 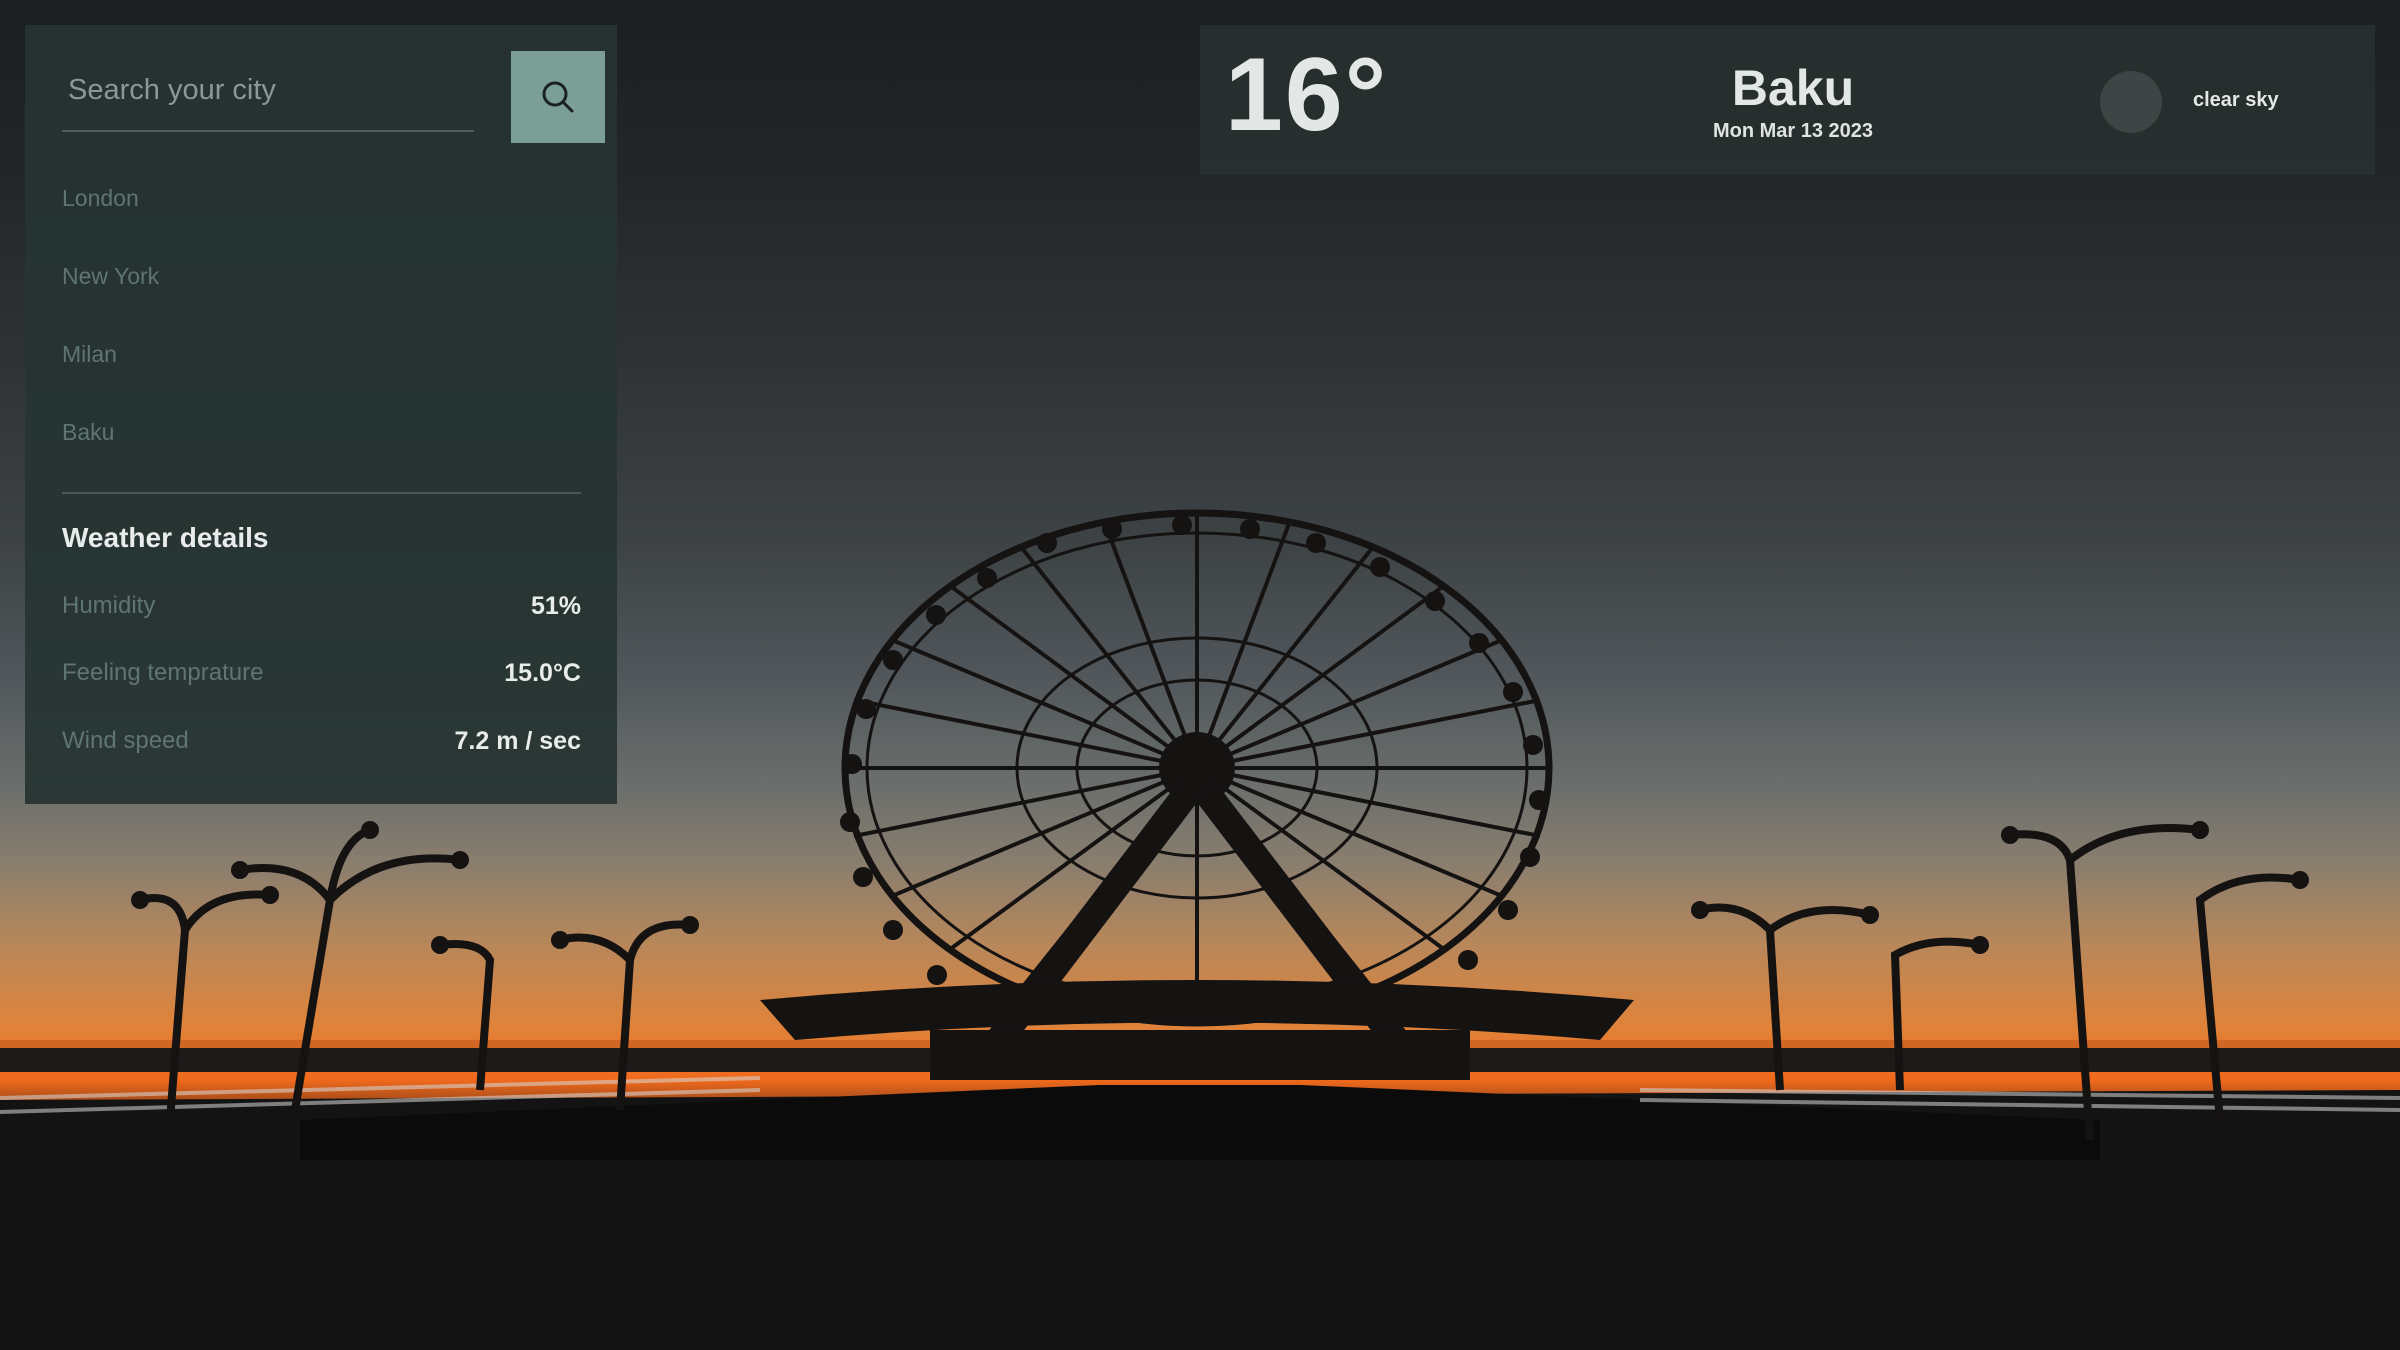 I want to click on city-item-milan: Milan, so click(x=322, y=373).